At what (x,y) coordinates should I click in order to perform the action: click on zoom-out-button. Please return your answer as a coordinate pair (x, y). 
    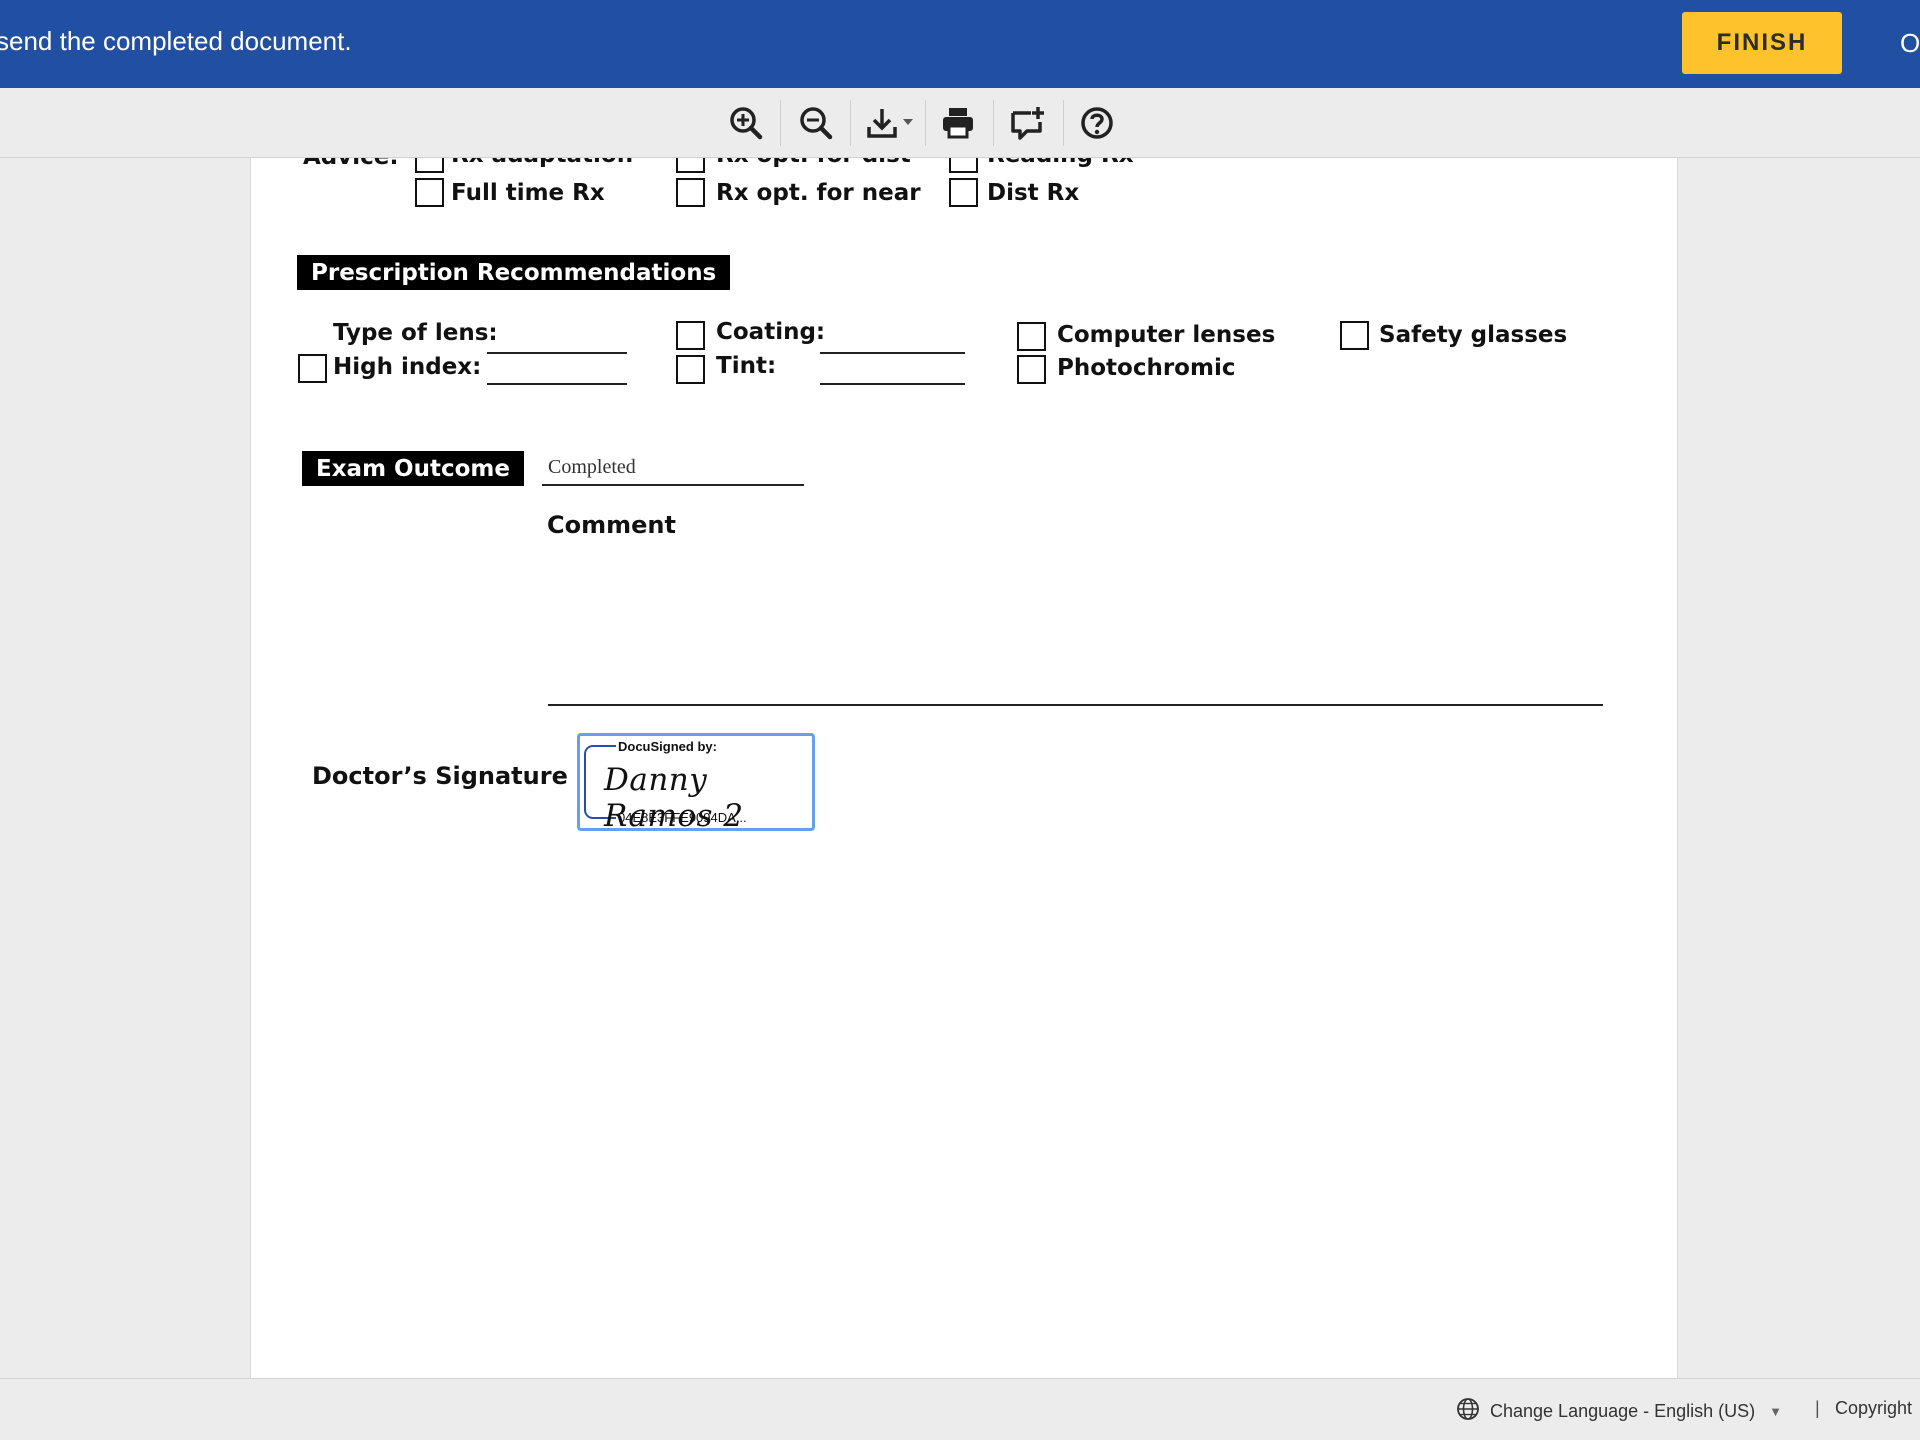
    Looking at the image, I should click on (816, 123).